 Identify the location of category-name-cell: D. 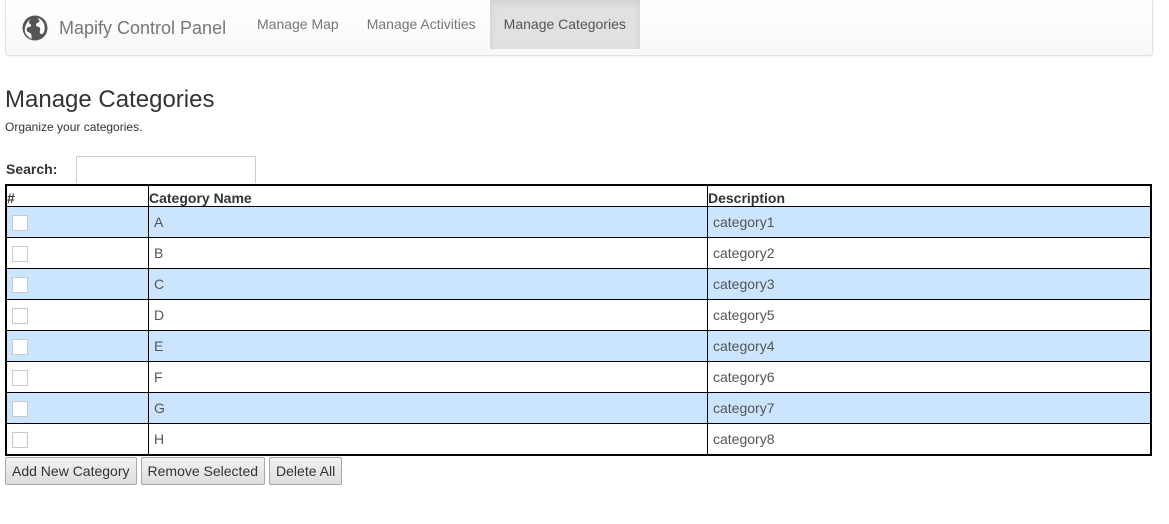
(428, 315).